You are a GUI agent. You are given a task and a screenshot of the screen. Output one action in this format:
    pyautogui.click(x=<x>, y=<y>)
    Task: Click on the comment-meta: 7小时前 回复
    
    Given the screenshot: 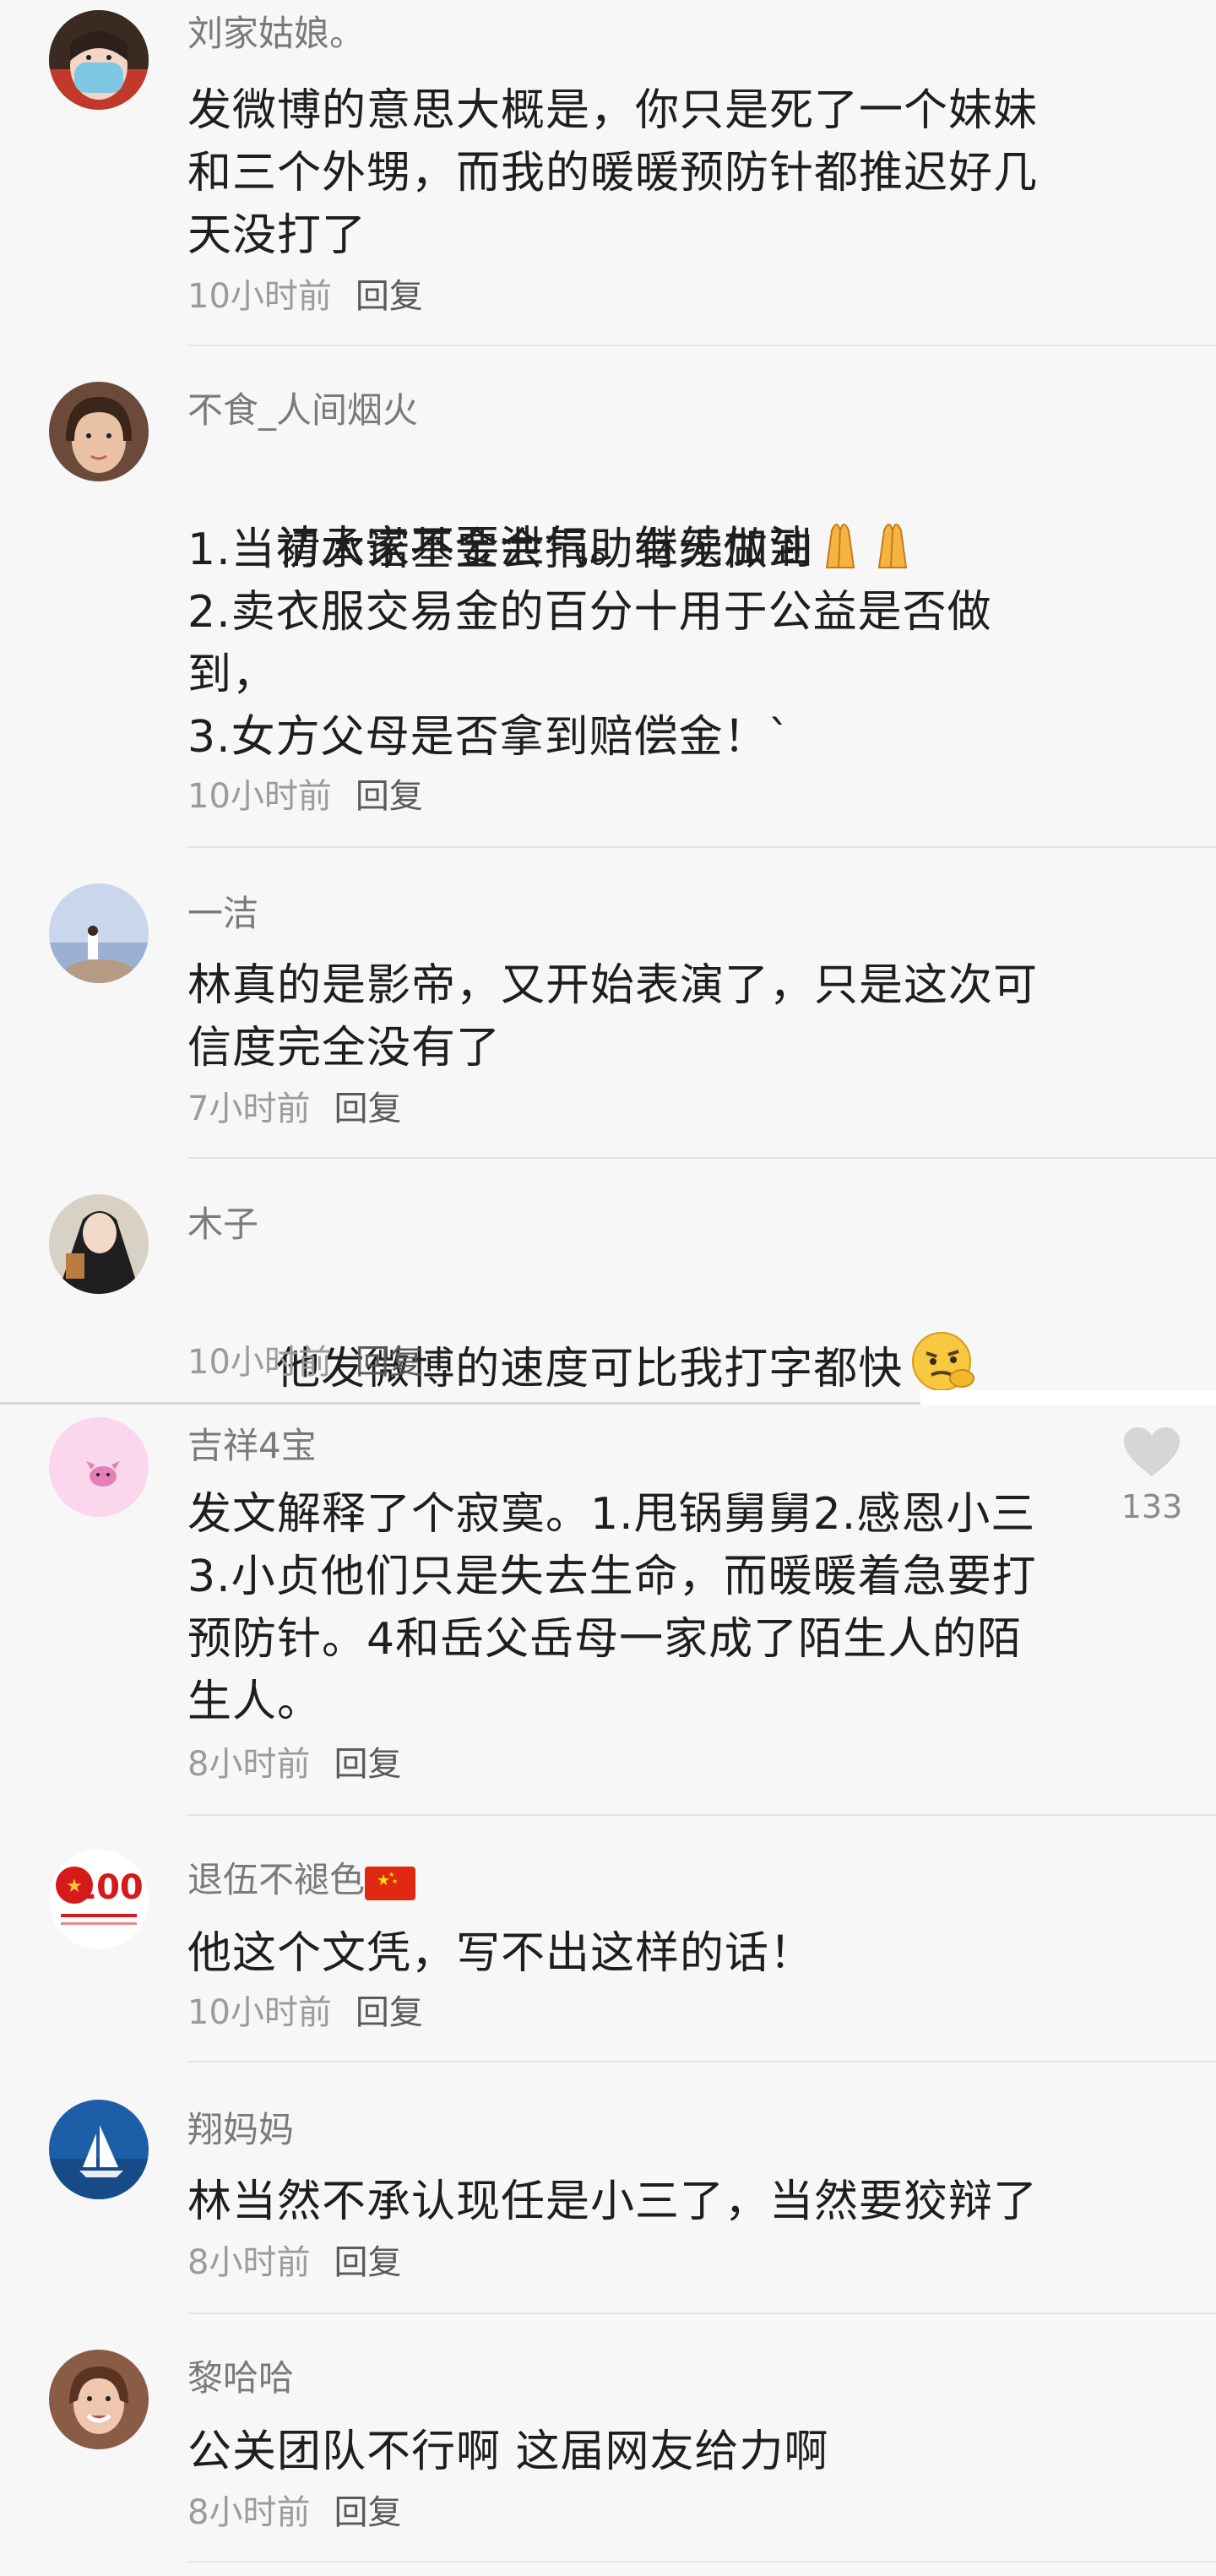 What is the action you would take?
    pyautogui.click(x=294, y=1109)
    